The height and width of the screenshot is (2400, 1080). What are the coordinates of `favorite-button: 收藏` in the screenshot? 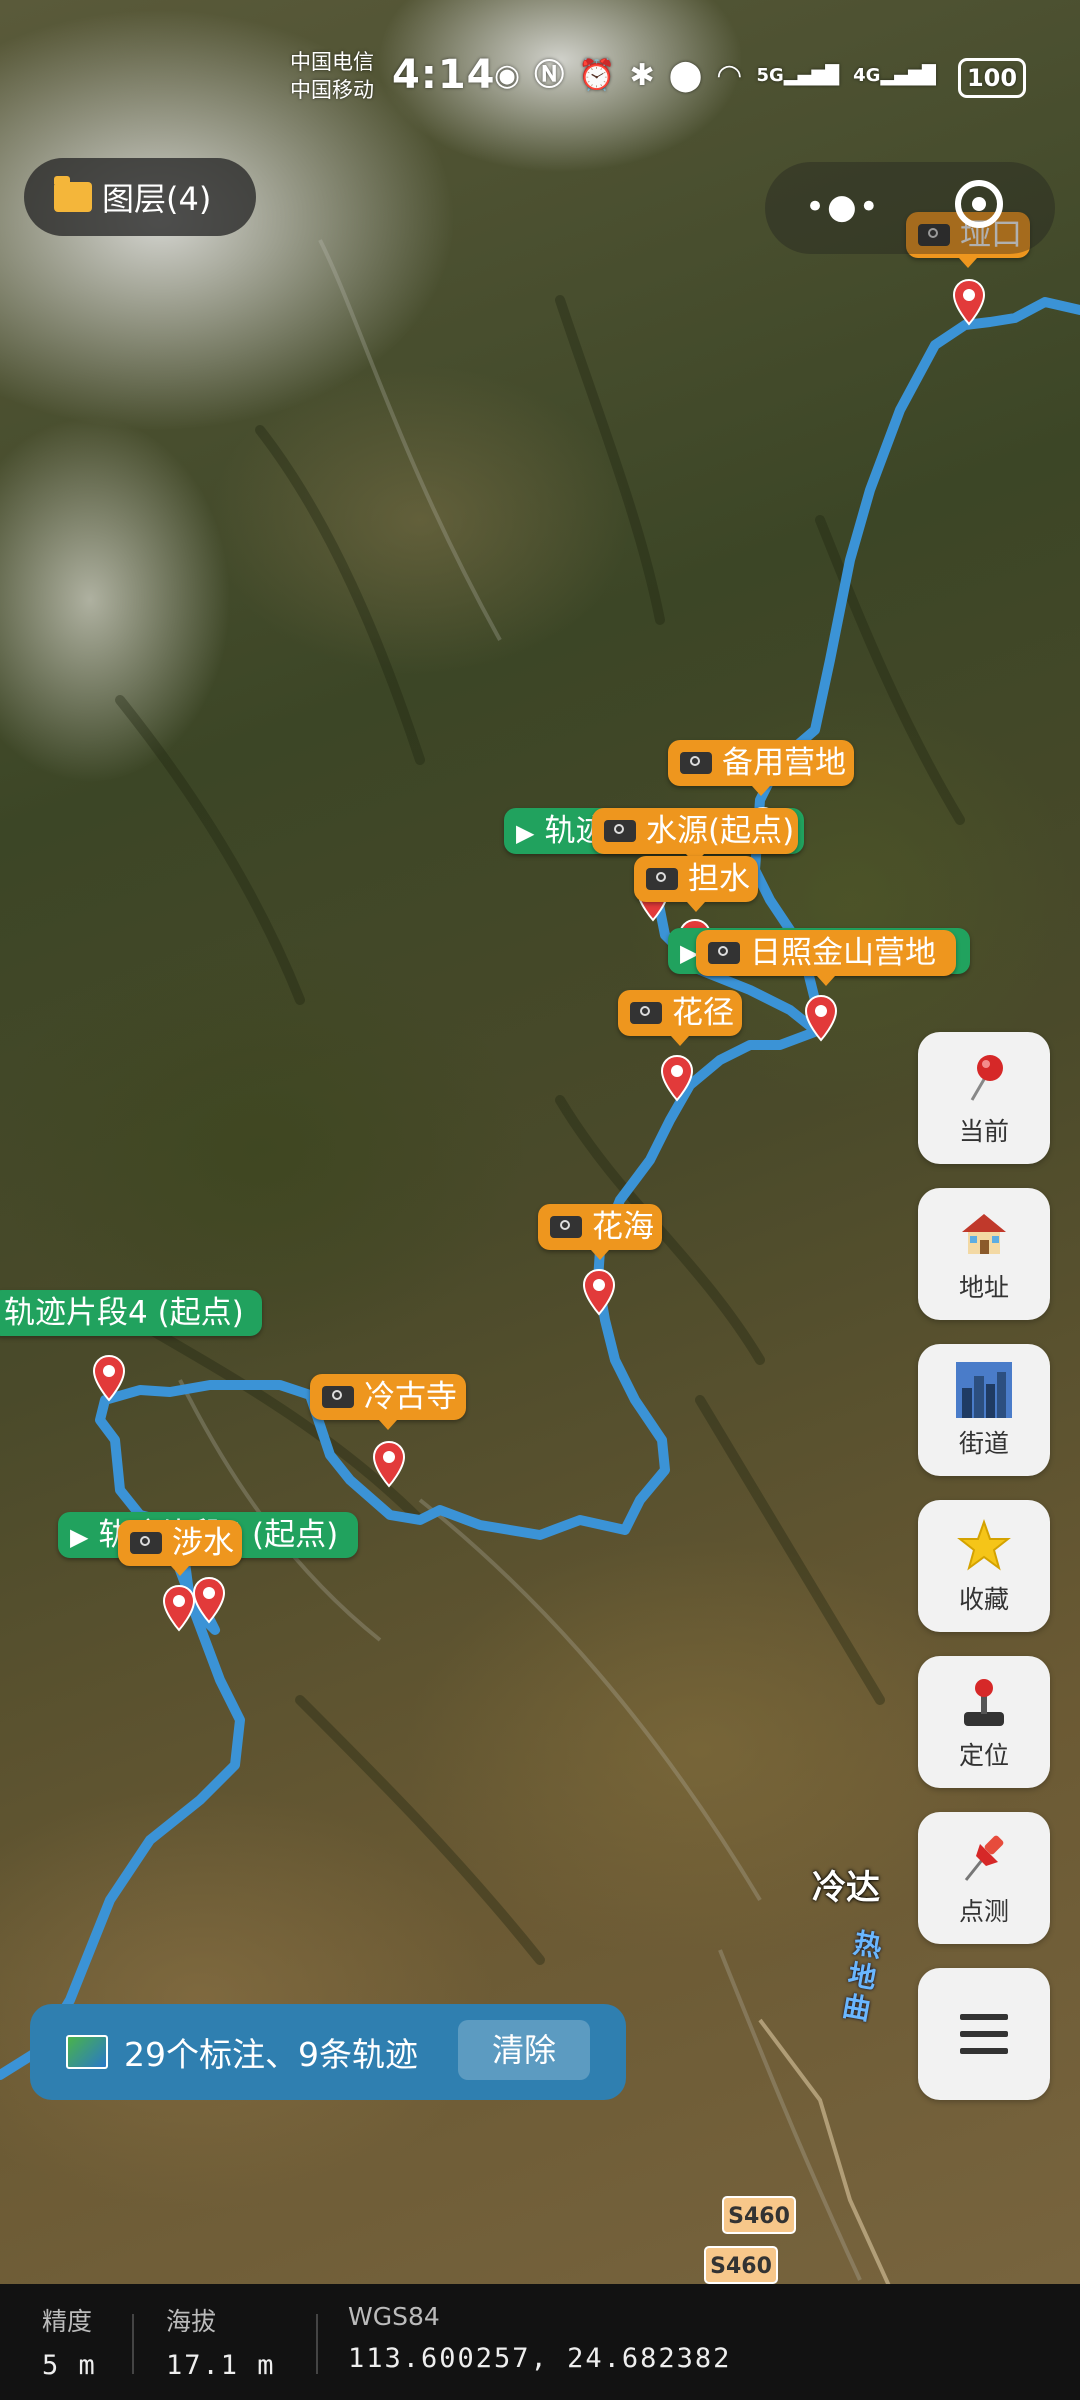 It's located at (984, 1566).